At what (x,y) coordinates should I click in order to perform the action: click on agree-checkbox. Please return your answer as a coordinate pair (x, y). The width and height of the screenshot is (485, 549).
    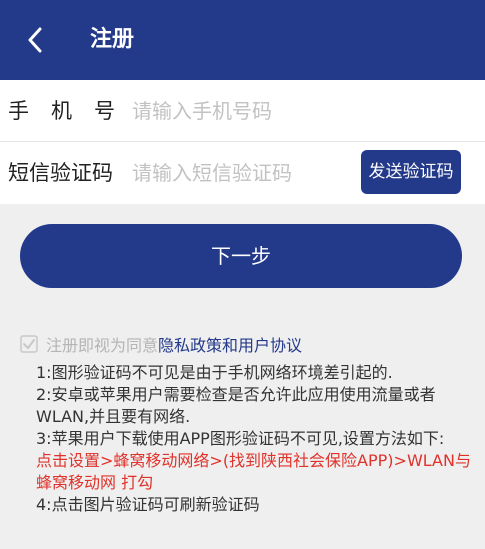
    Looking at the image, I should click on (29, 344).